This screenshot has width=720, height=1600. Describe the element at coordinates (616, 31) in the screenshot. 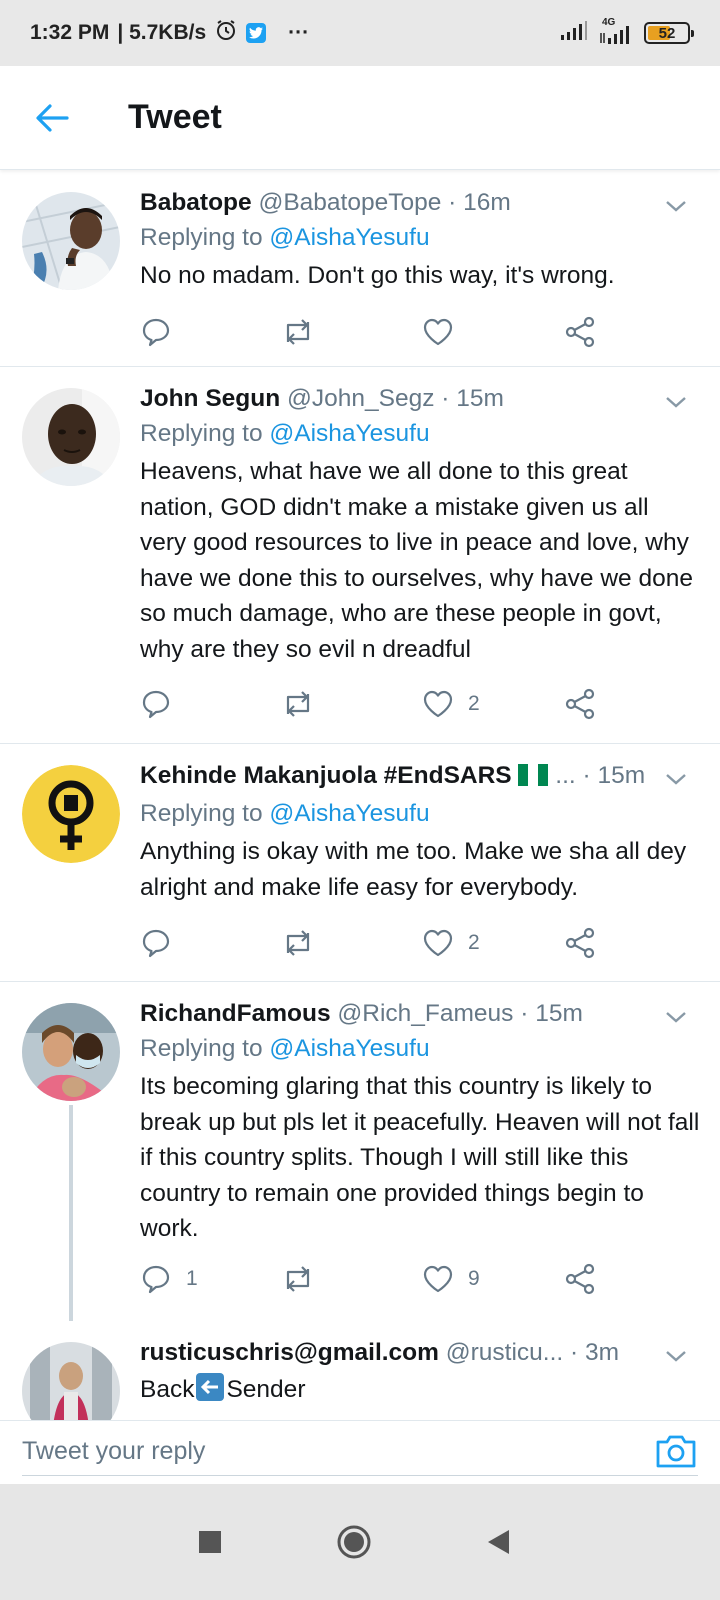

I see `signal-4g-icon: 4G` at that location.